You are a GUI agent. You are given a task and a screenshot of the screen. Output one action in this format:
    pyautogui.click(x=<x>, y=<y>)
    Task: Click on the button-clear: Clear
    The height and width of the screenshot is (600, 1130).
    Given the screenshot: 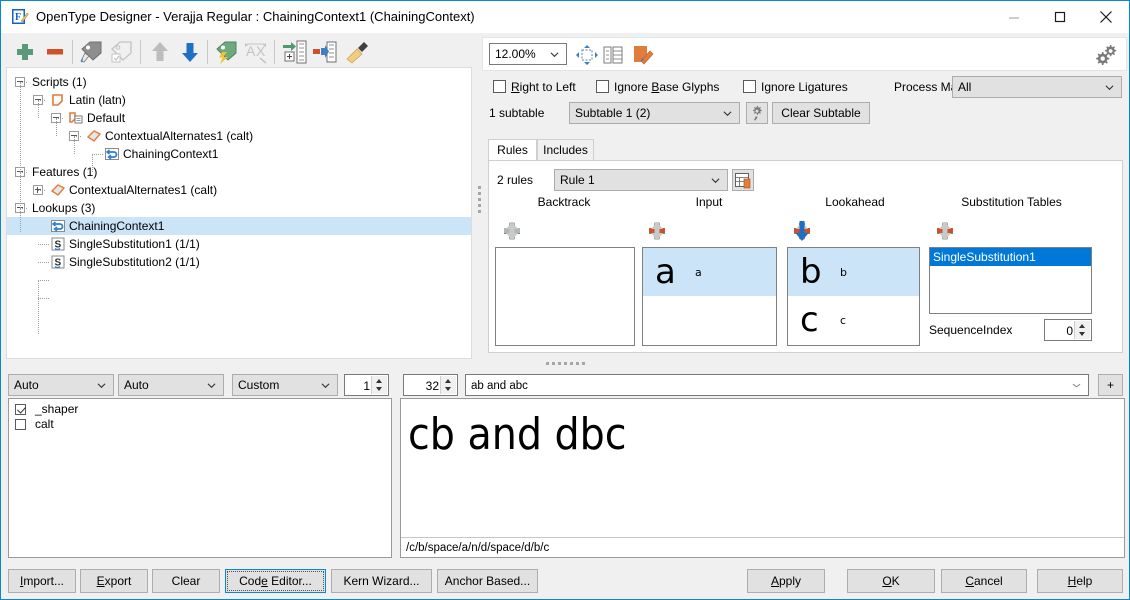 What is the action you would take?
    pyautogui.click(x=186, y=581)
    